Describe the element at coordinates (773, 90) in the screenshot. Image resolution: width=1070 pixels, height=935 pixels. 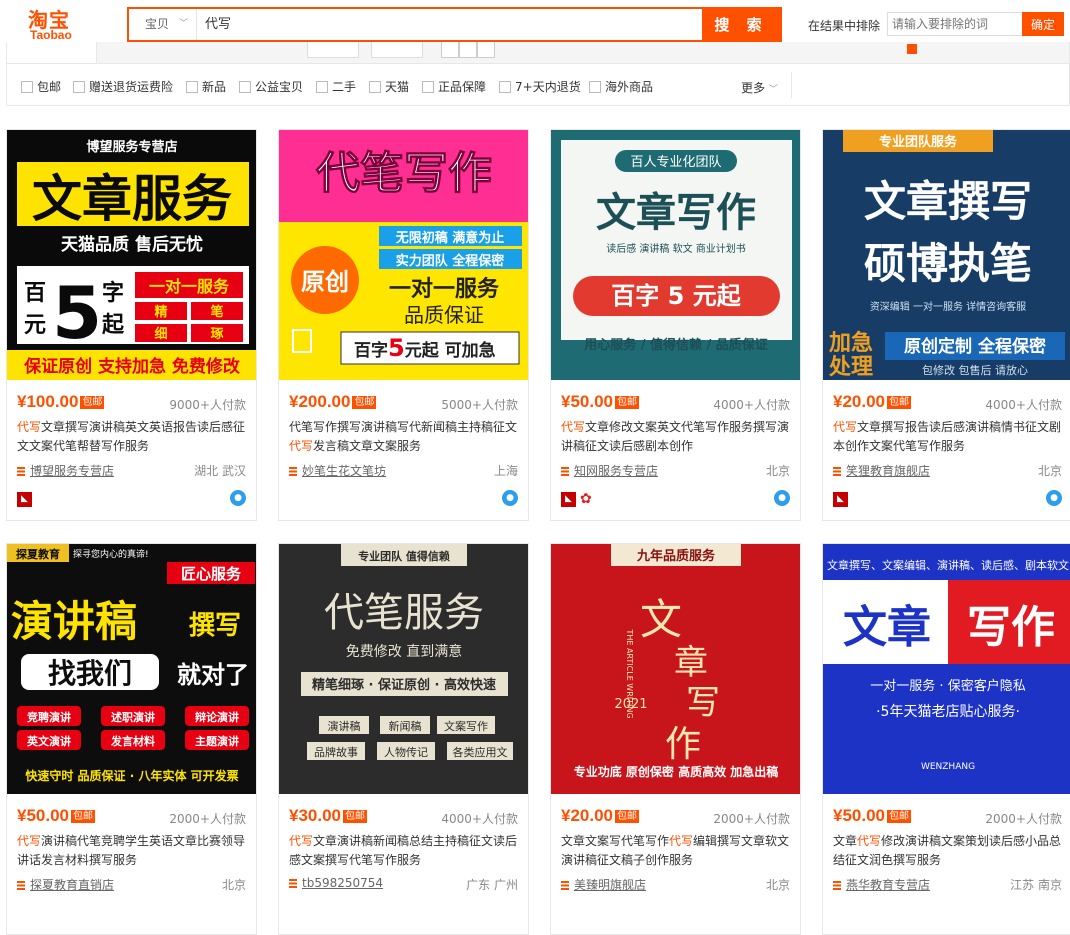
I see `chevron-down-icon: ﹀` at that location.